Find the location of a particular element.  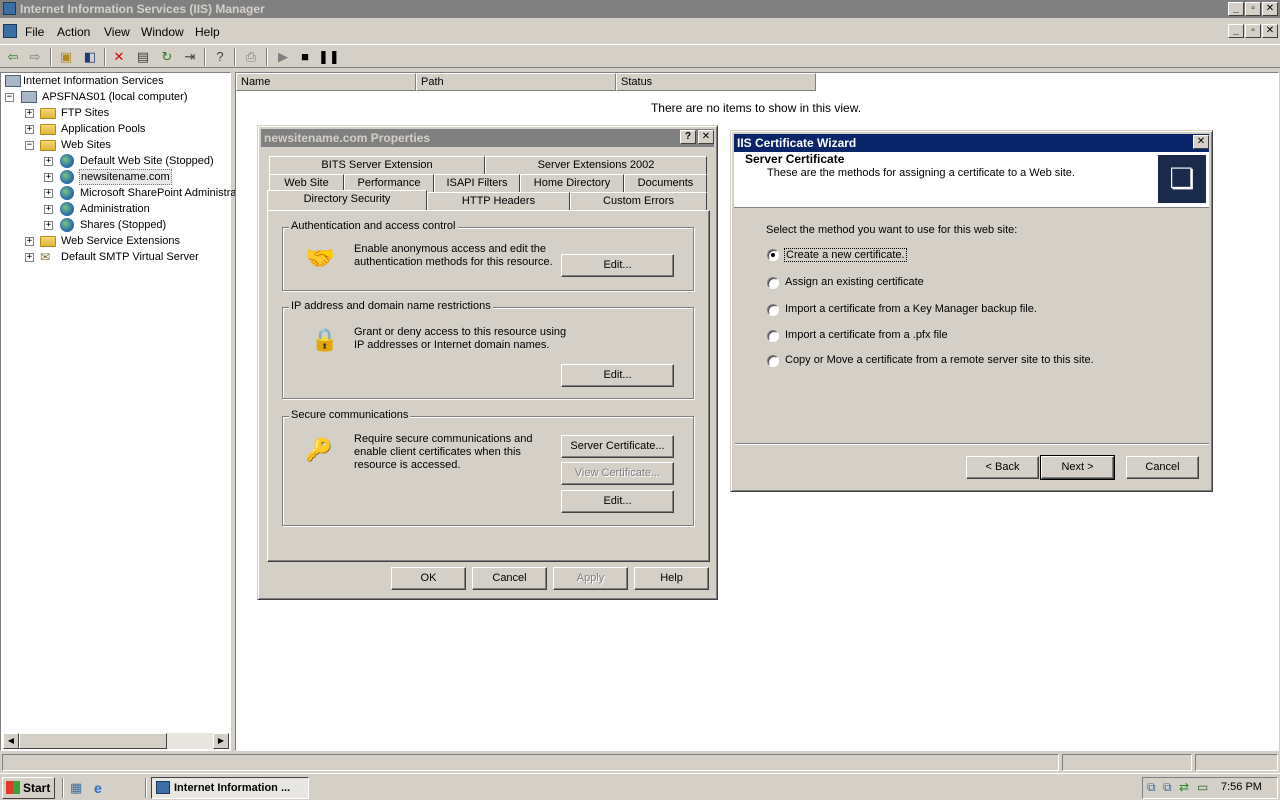

option-assign-existing-label: Assign an existing certificate is located at coordinates (854, 282).